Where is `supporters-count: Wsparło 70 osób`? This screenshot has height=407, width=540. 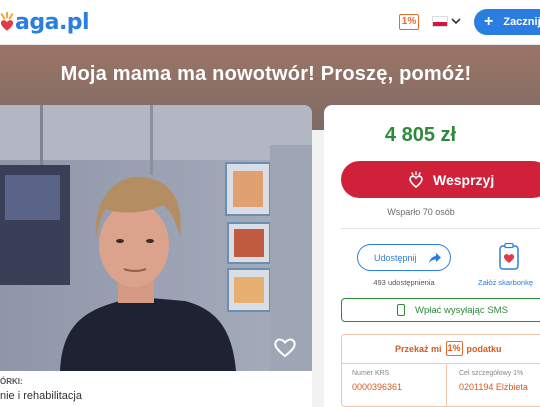
supporters-count: Wsparło 70 osób is located at coordinates (421, 212).